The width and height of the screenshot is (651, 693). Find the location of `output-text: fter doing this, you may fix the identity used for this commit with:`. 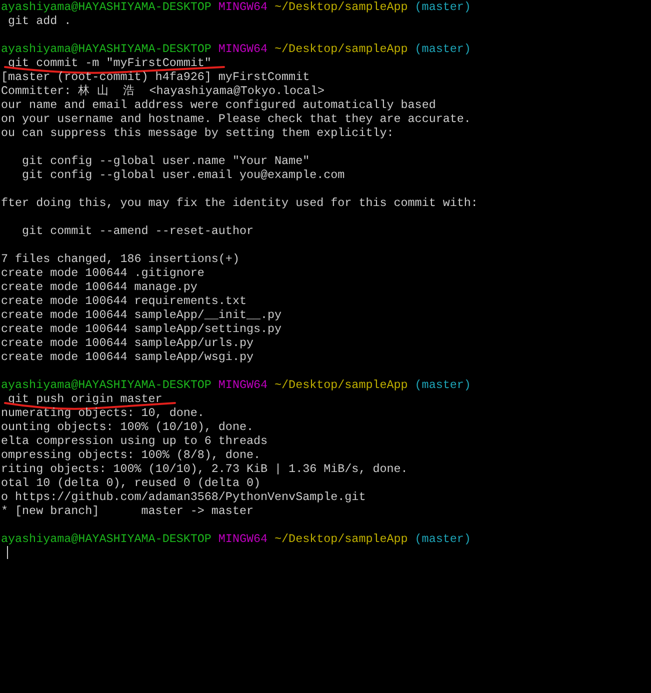

output-text: fter doing this, you may fix the identity used for this commit with: is located at coordinates (239, 203).